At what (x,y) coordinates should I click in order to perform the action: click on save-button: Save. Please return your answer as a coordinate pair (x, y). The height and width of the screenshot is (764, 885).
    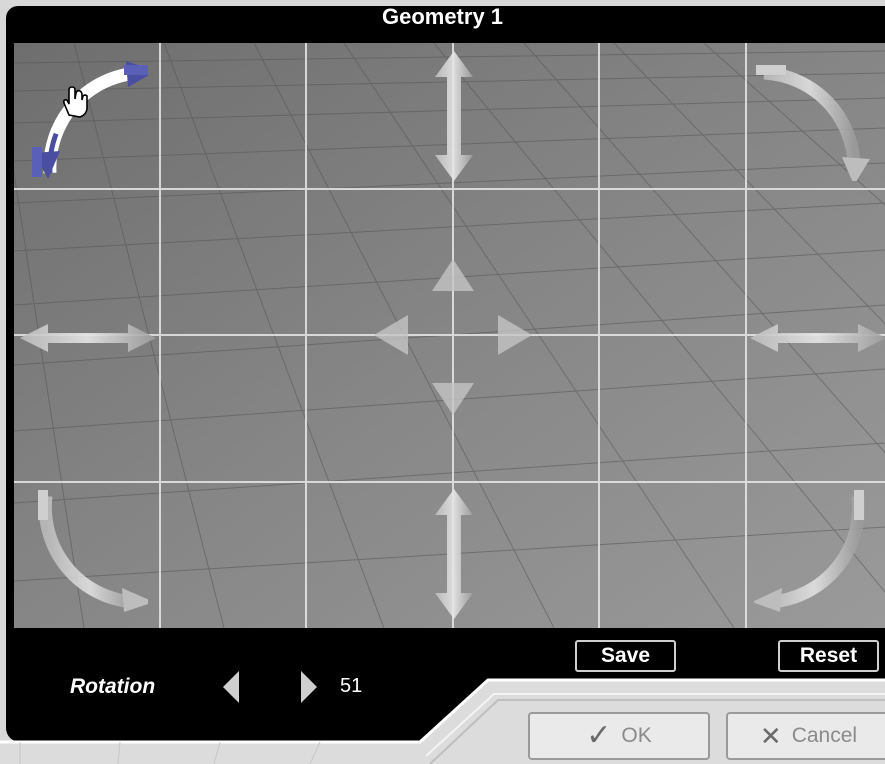
    Looking at the image, I should click on (625, 656).